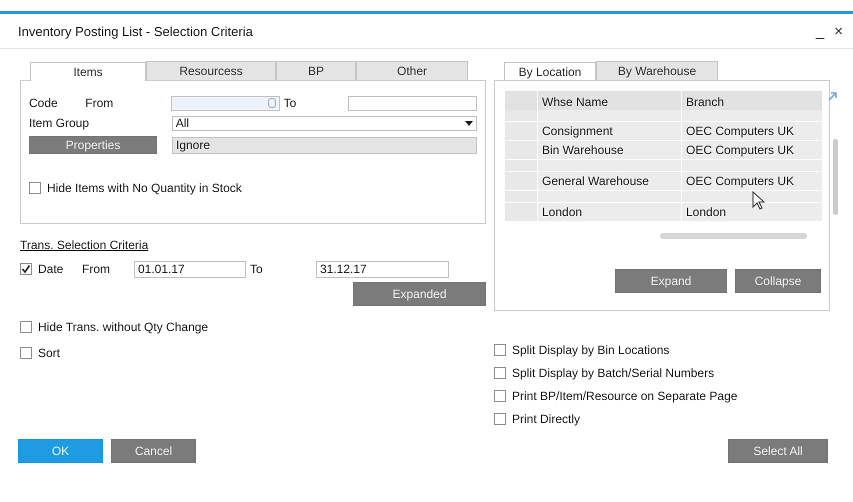 Image resolution: width=853 pixels, height=502 pixels. Describe the element at coordinates (469, 123) in the screenshot. I see `caret-icon` at that location.